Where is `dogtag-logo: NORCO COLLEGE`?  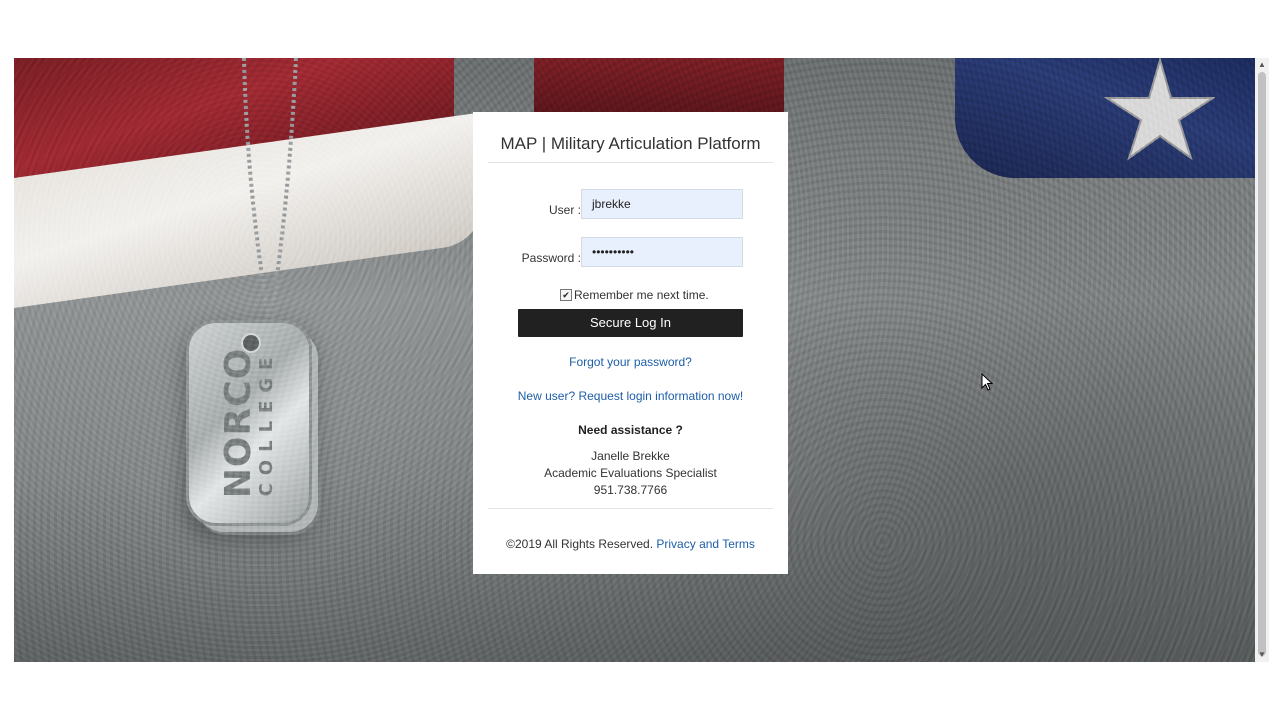
dogtag-logo: NORCO COLLEGE is located at coordinates (247, 423).